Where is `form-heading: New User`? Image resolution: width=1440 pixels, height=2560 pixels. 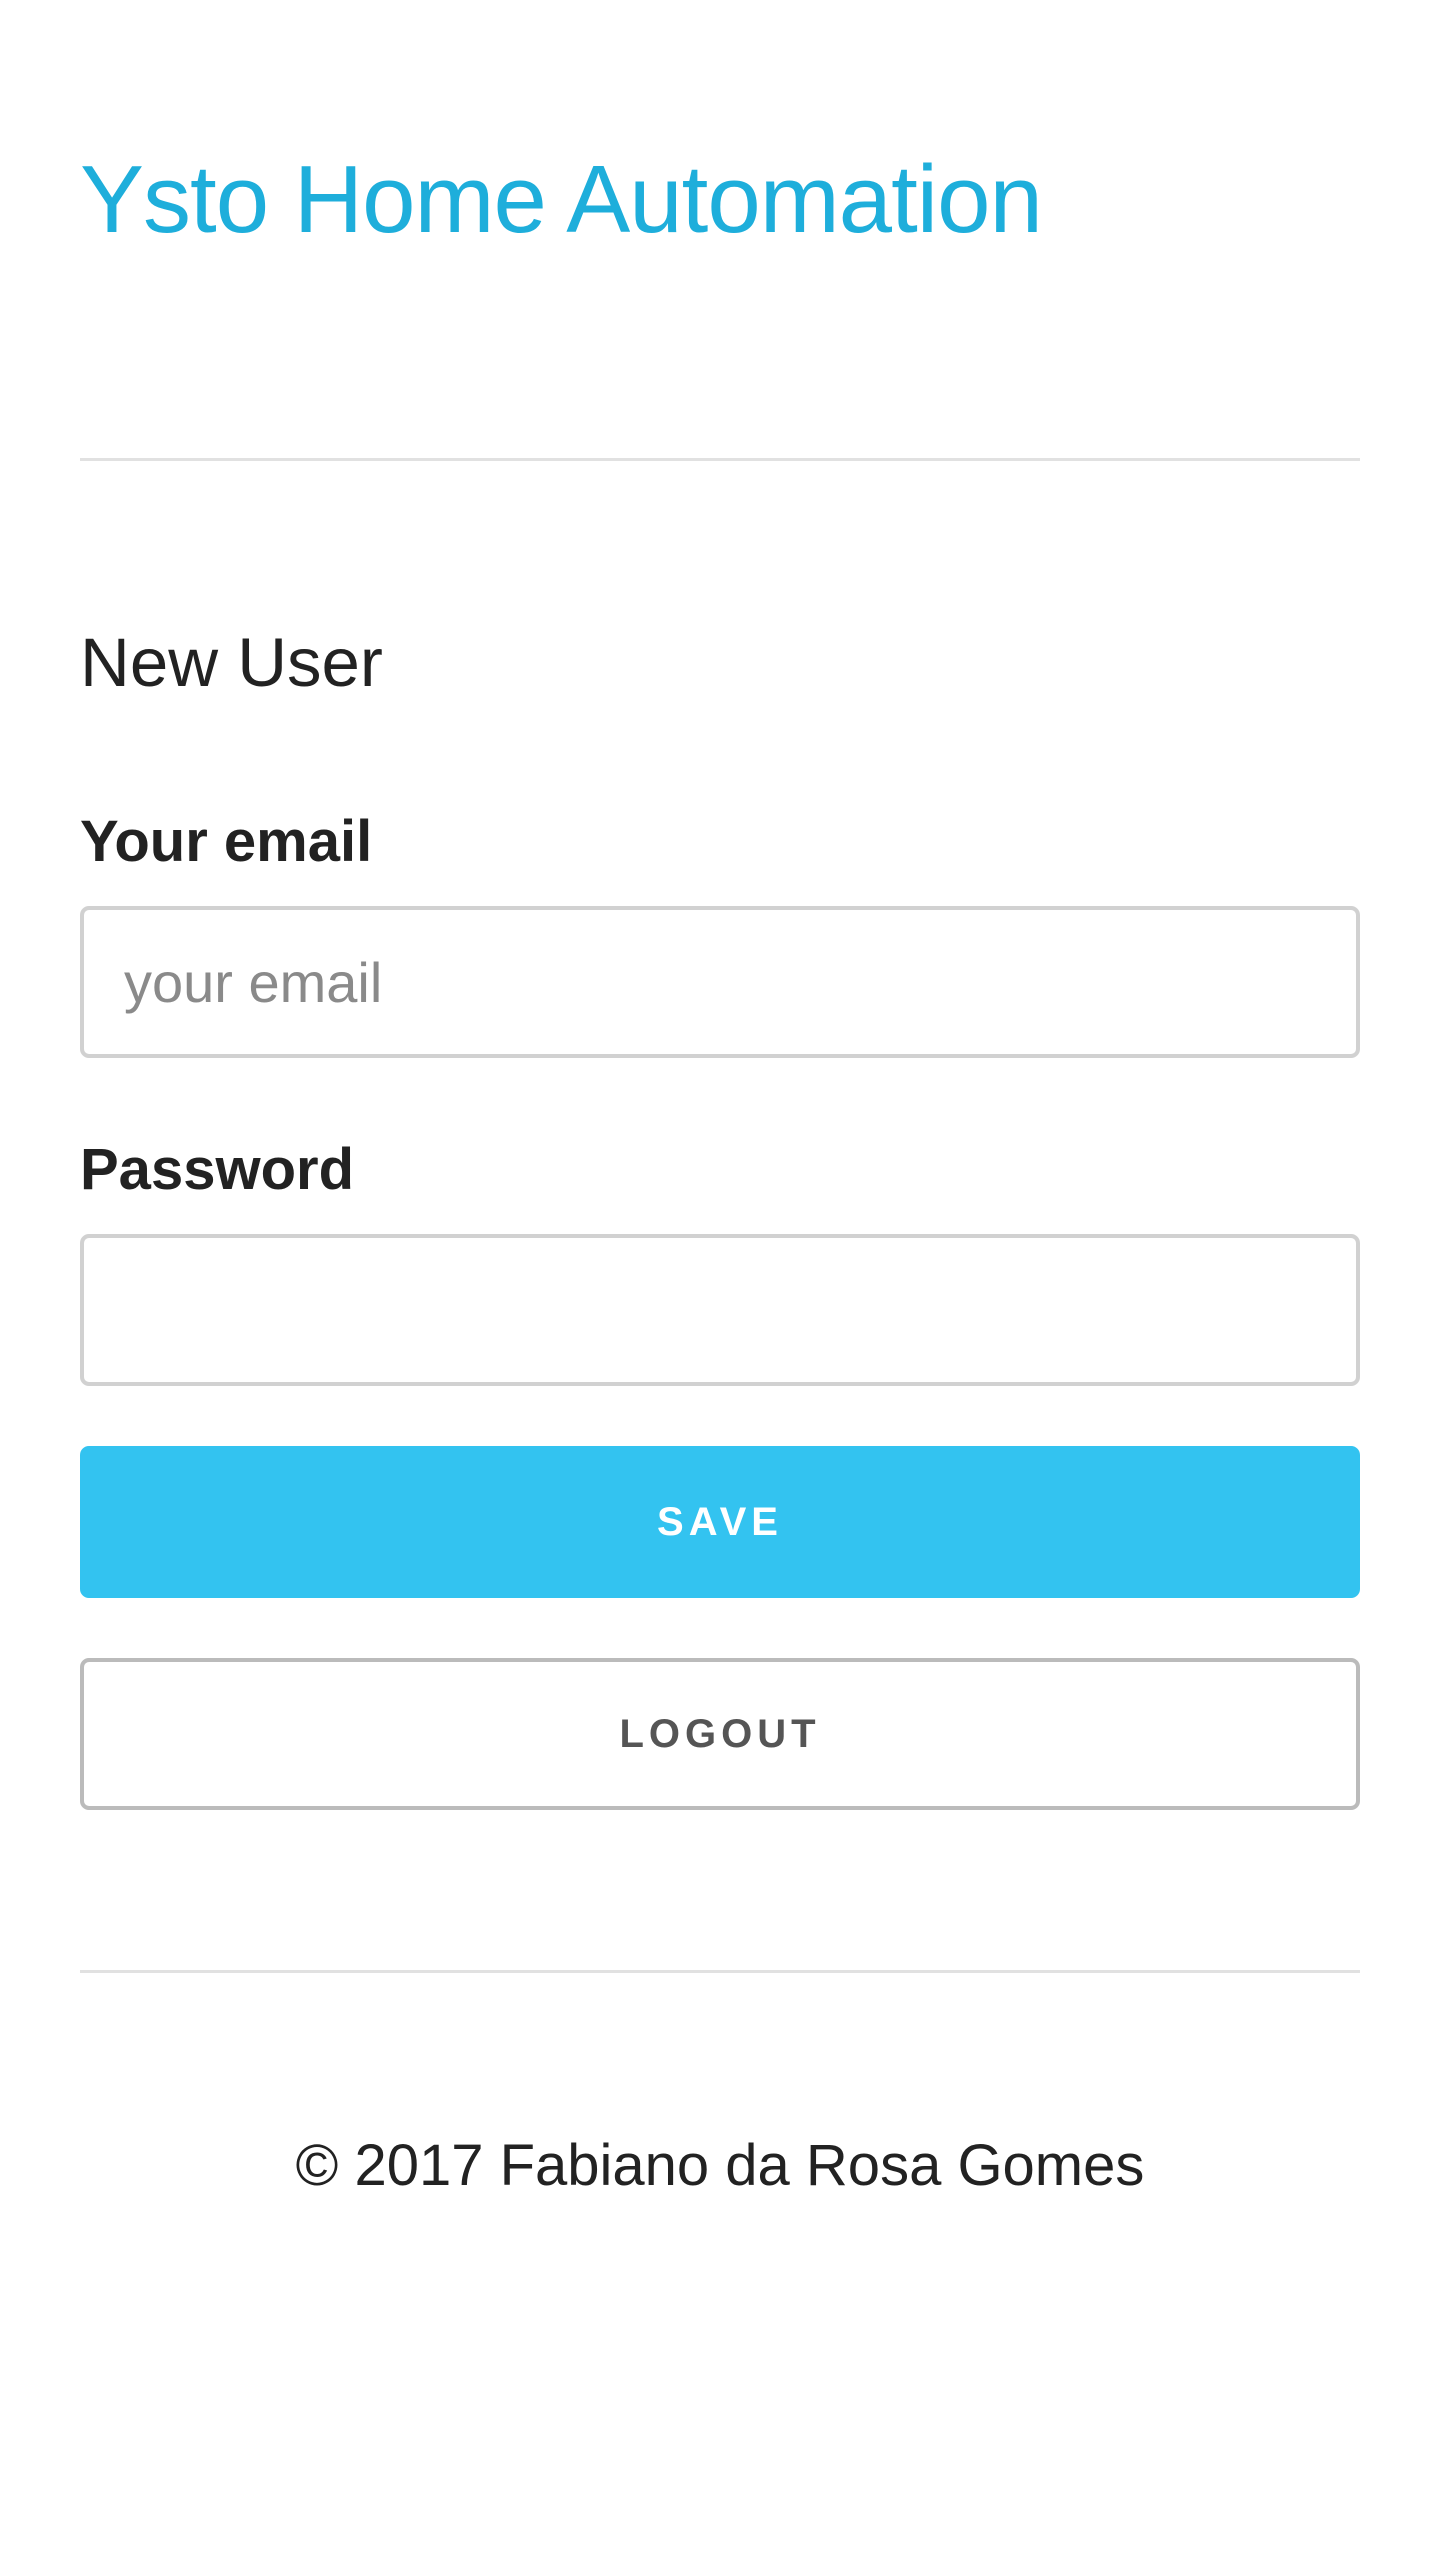 form-heading: New User is located at coordinates (231, 662).